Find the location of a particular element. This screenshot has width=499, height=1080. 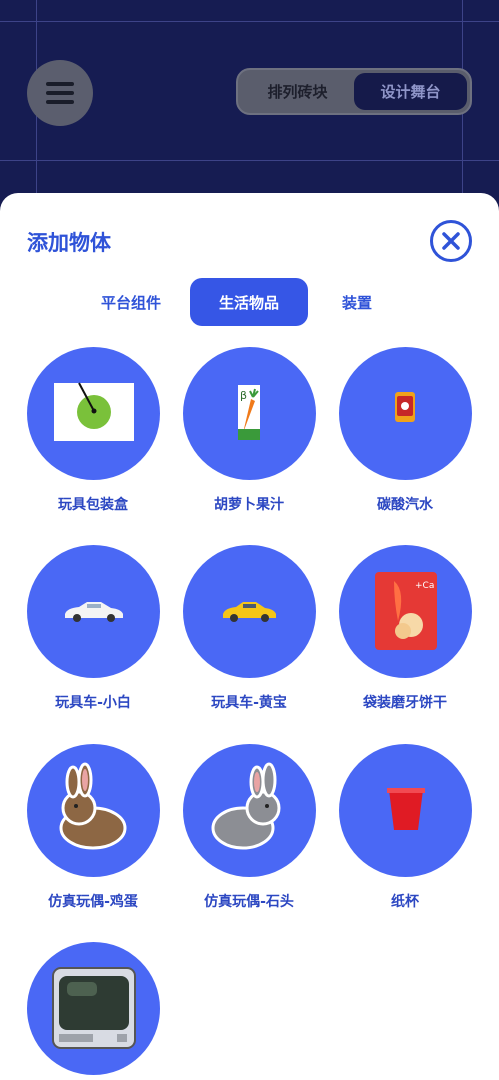

object-thumbnail: β is located at coordinates (249, 413).